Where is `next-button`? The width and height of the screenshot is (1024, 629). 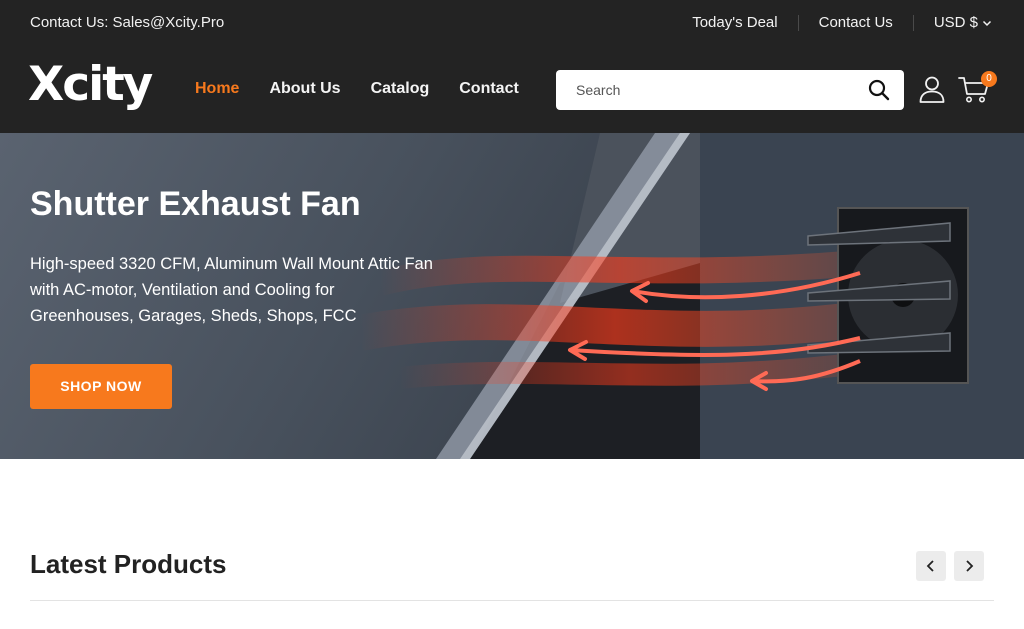 next-button is located at coordinates (969, 566).